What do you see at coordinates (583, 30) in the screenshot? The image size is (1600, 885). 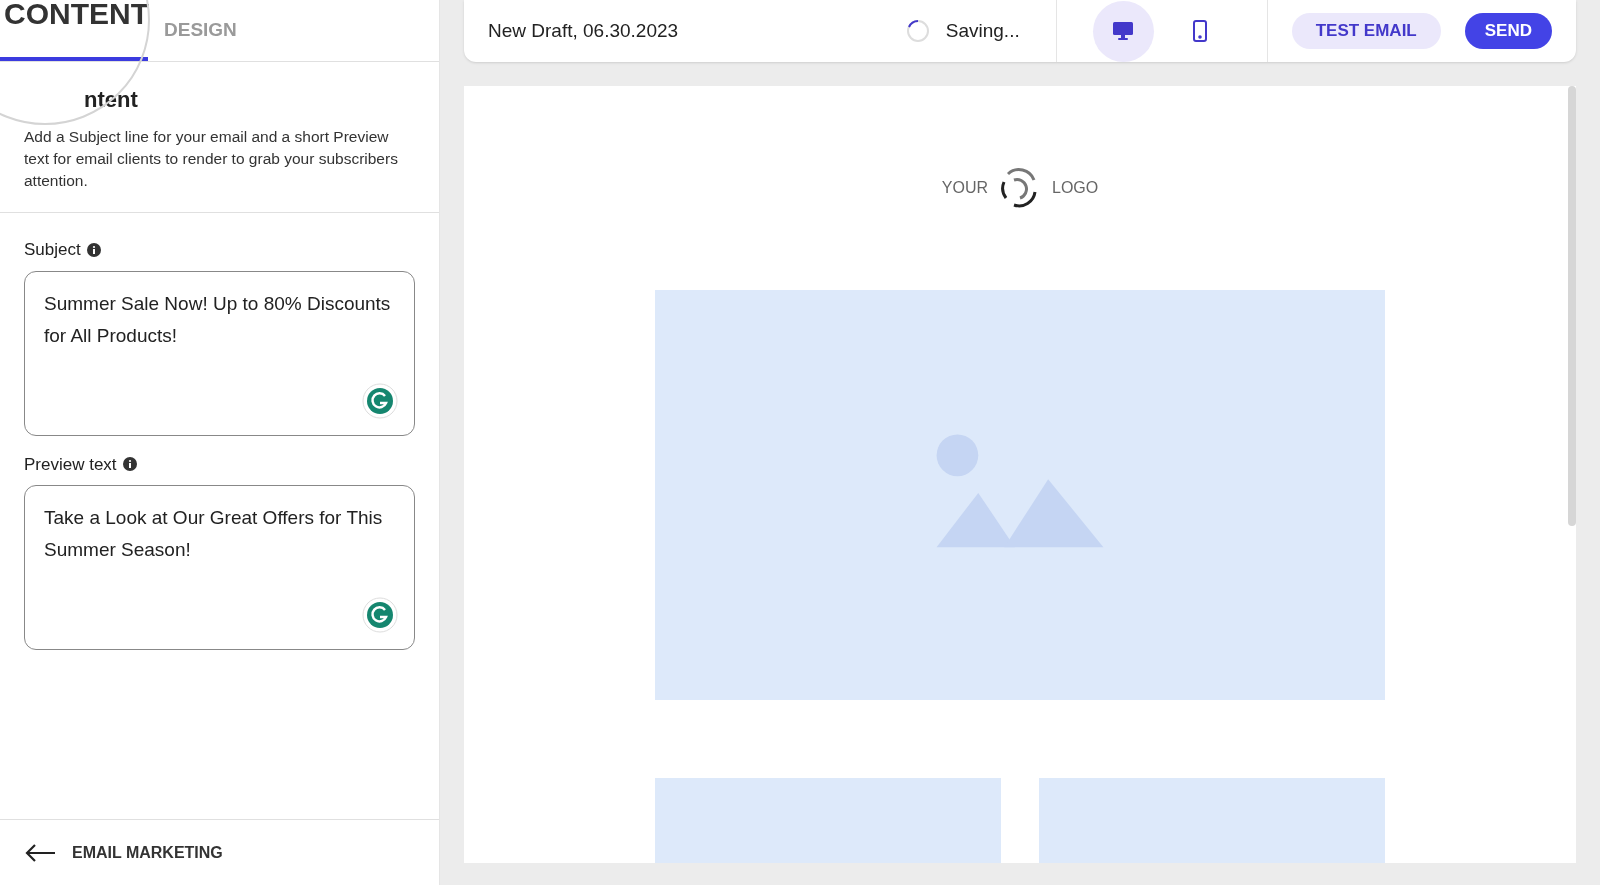 I see `draft-title: New Draft, 06.30.2023` at bounding box center [583, 30].